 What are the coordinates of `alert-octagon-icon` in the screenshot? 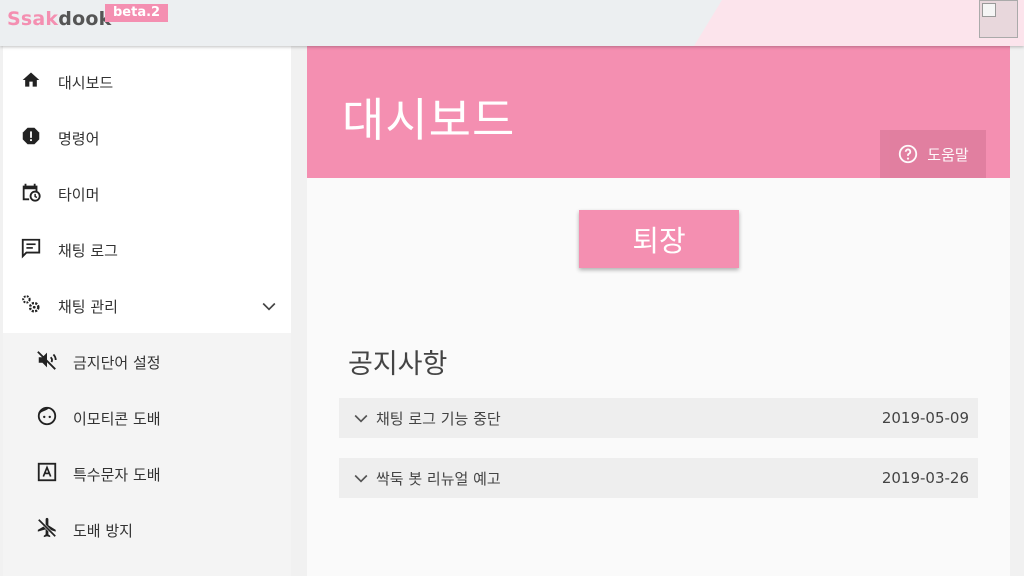 It's located at (31, 136).